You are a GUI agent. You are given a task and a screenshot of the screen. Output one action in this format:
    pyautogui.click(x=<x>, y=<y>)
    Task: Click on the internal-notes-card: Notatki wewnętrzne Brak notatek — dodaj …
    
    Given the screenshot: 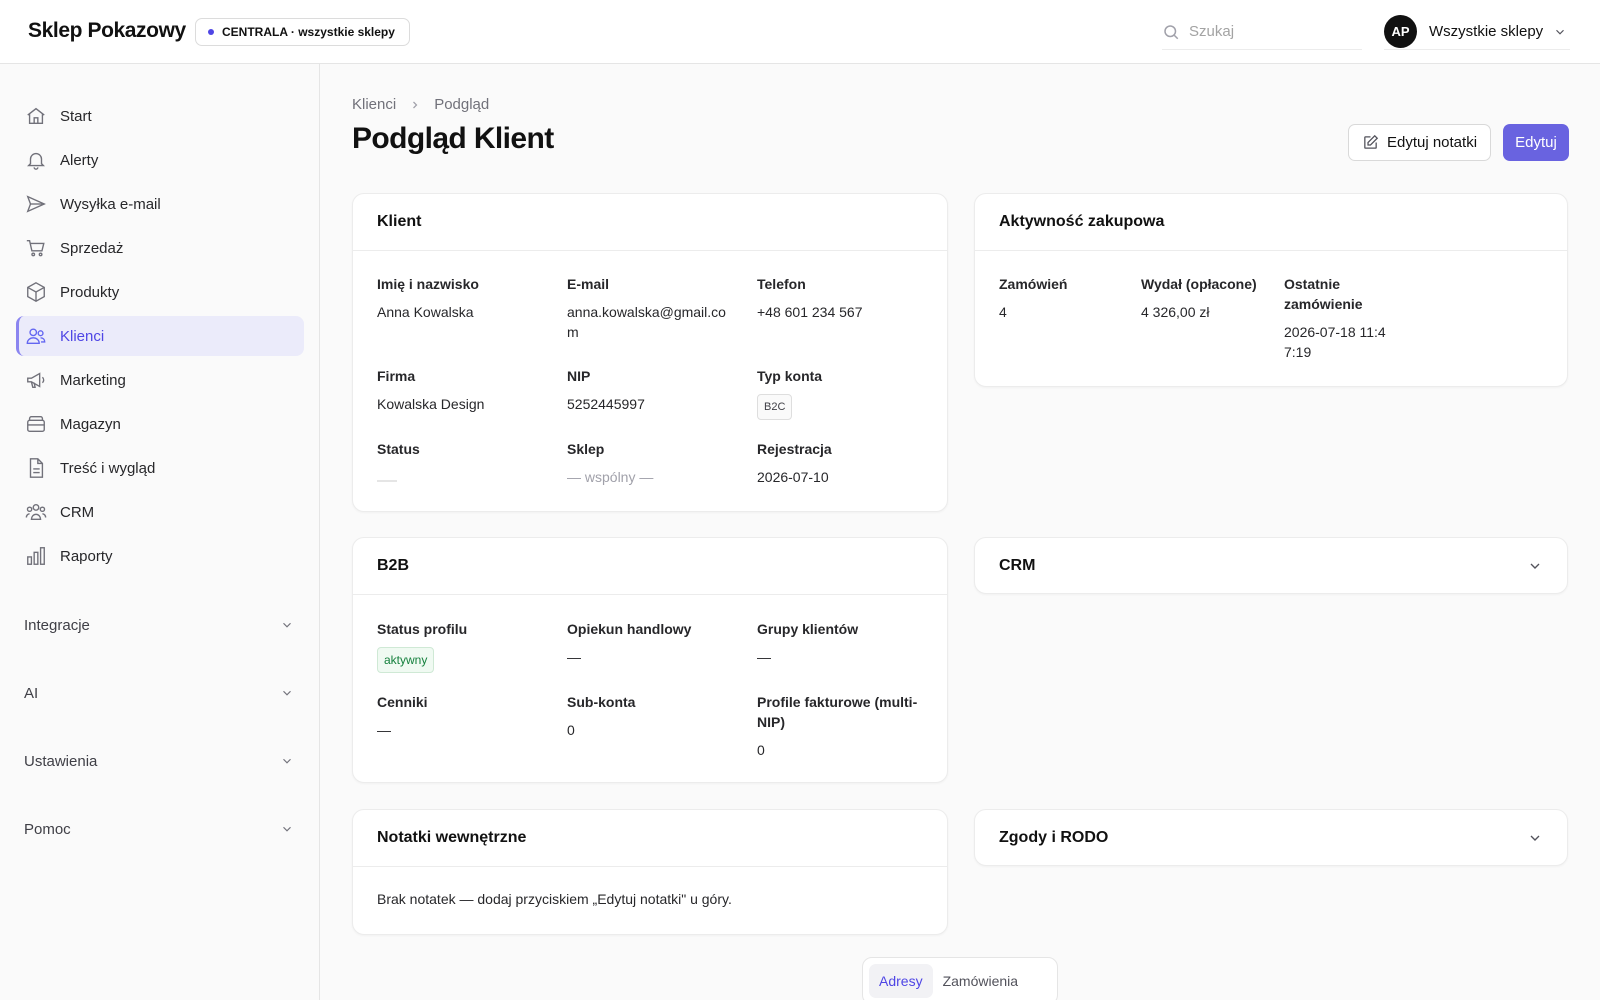 What is the action you would take?
    pyautogui.click(x=650, y=872)
    